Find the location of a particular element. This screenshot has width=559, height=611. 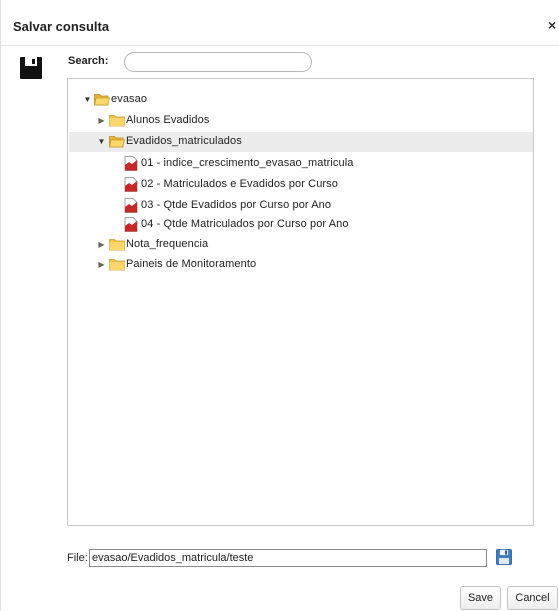

tree-node-label: evasao is located at coordinates (129, 99).